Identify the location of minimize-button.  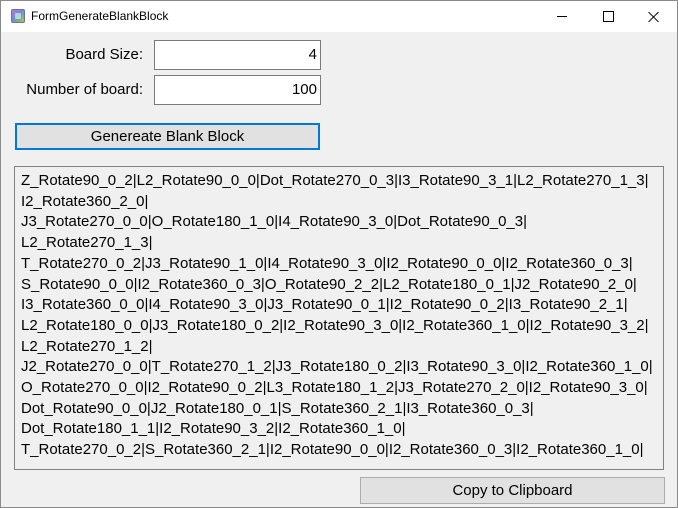
(562, 16).